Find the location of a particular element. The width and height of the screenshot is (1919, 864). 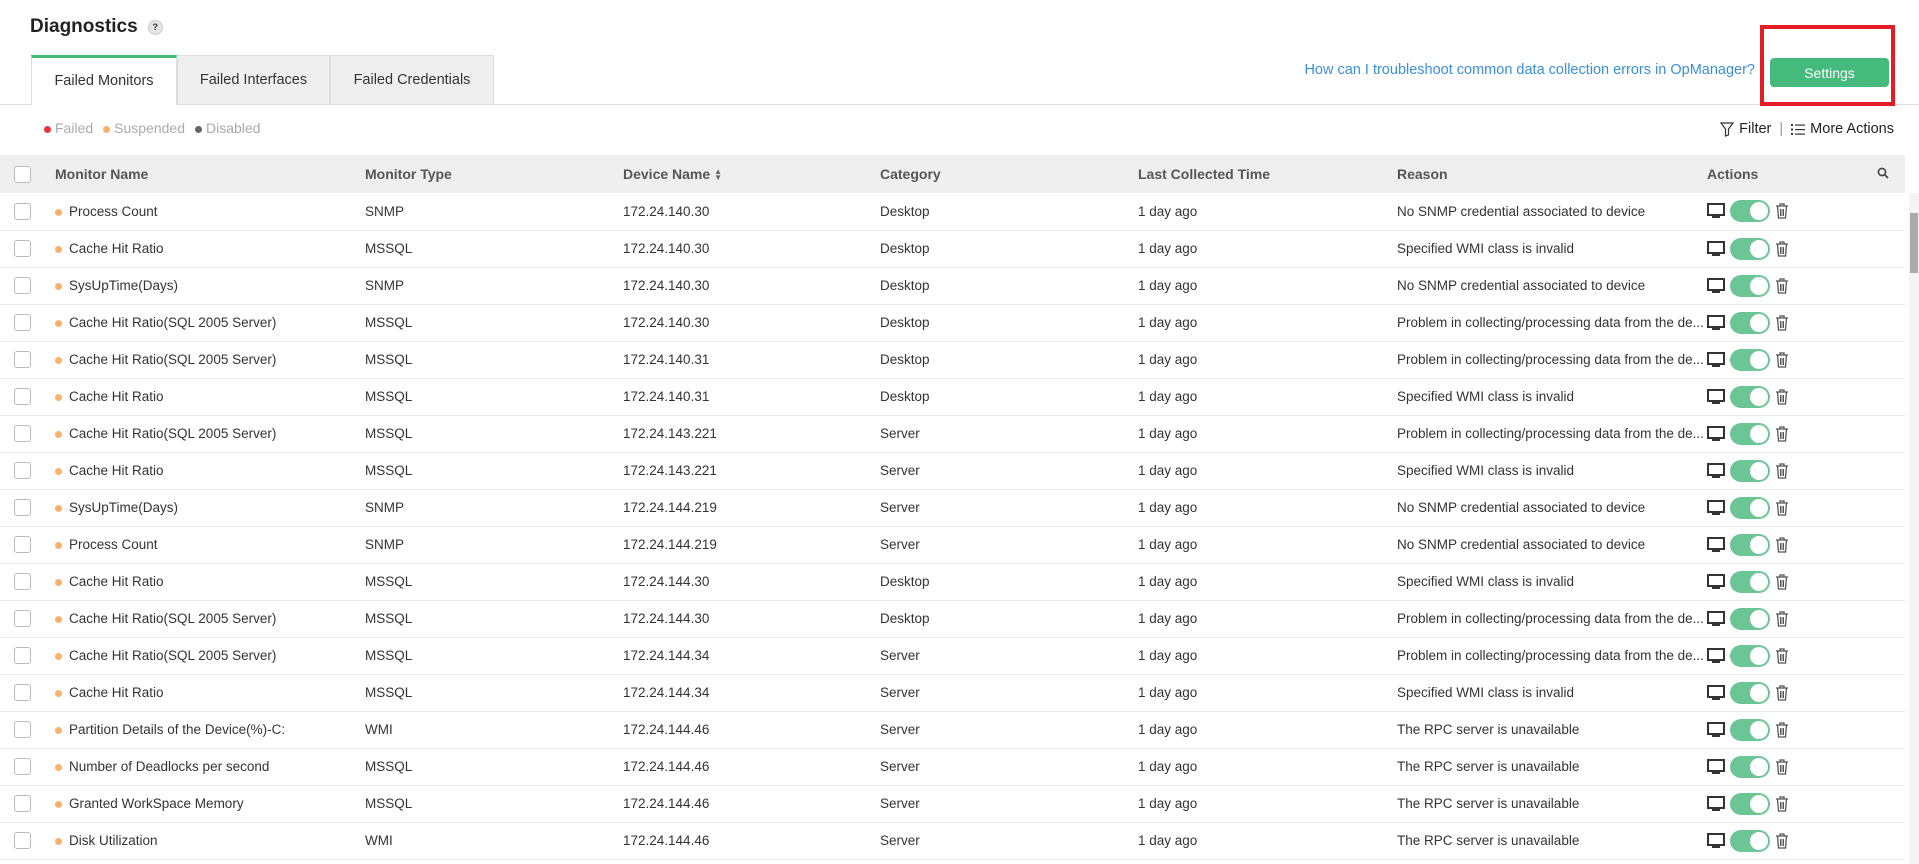

monitor-name-cell: SysUpTime(Days) is located at coordinates (210, 285).